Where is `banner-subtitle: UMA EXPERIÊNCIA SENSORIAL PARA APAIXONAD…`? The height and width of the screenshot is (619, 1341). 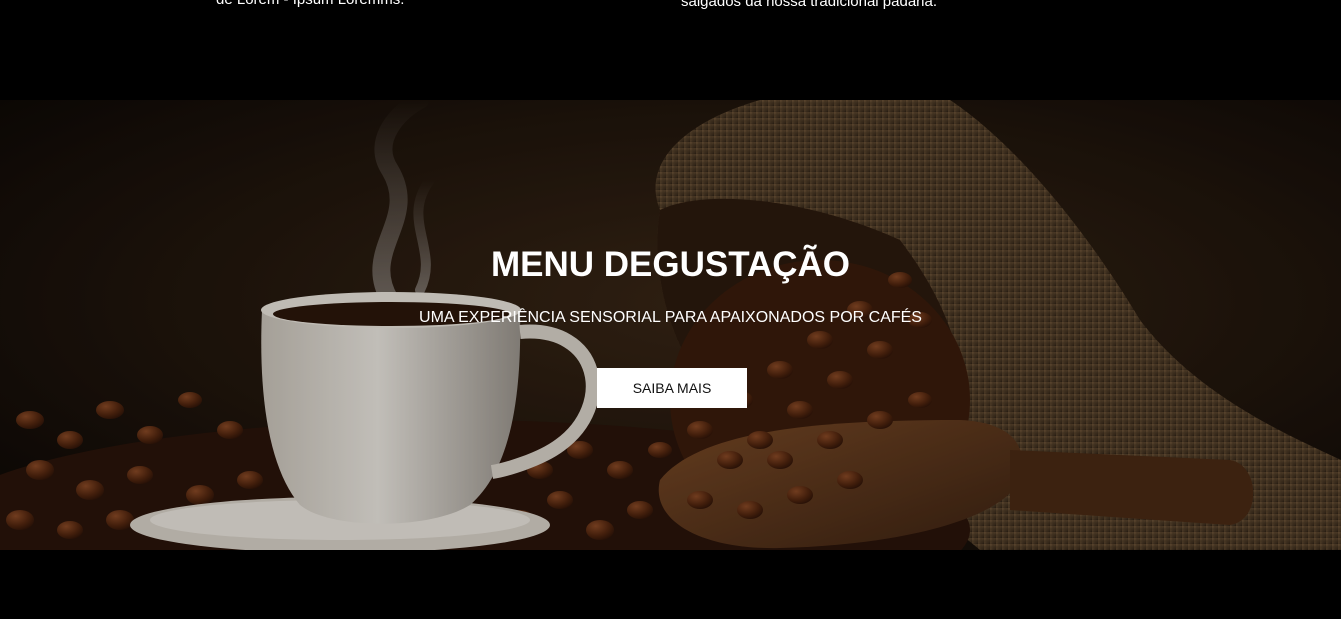
banner-subtitle: UMA EXPERIÊNCIA SENSORIAL PARA APAIXONAD… is located at coordinates (670, 317).